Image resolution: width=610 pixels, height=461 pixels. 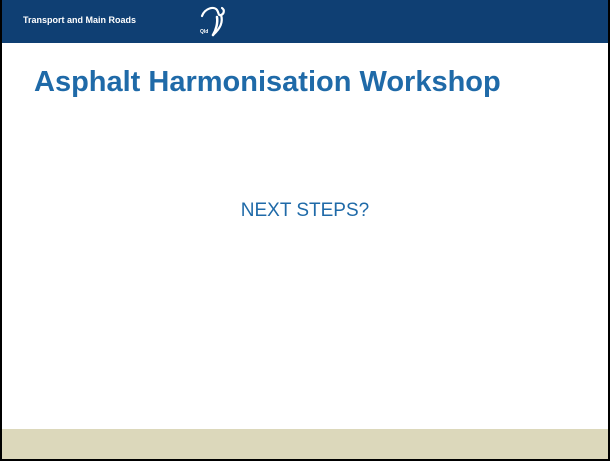 What do you see at coordinates (305, 210) in the screenshot?
I see `slide-body-text: NEXT STEPS?` at bounding box center [305, 210].